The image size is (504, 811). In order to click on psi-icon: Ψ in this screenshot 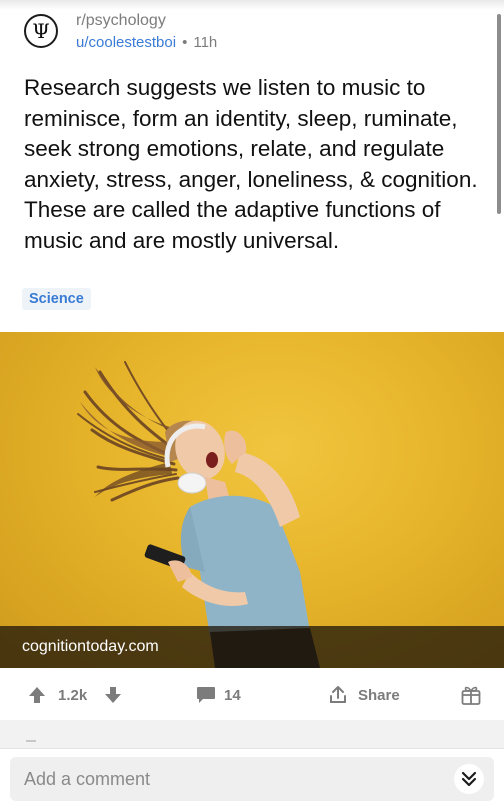, I will do `click(41, 31)`.